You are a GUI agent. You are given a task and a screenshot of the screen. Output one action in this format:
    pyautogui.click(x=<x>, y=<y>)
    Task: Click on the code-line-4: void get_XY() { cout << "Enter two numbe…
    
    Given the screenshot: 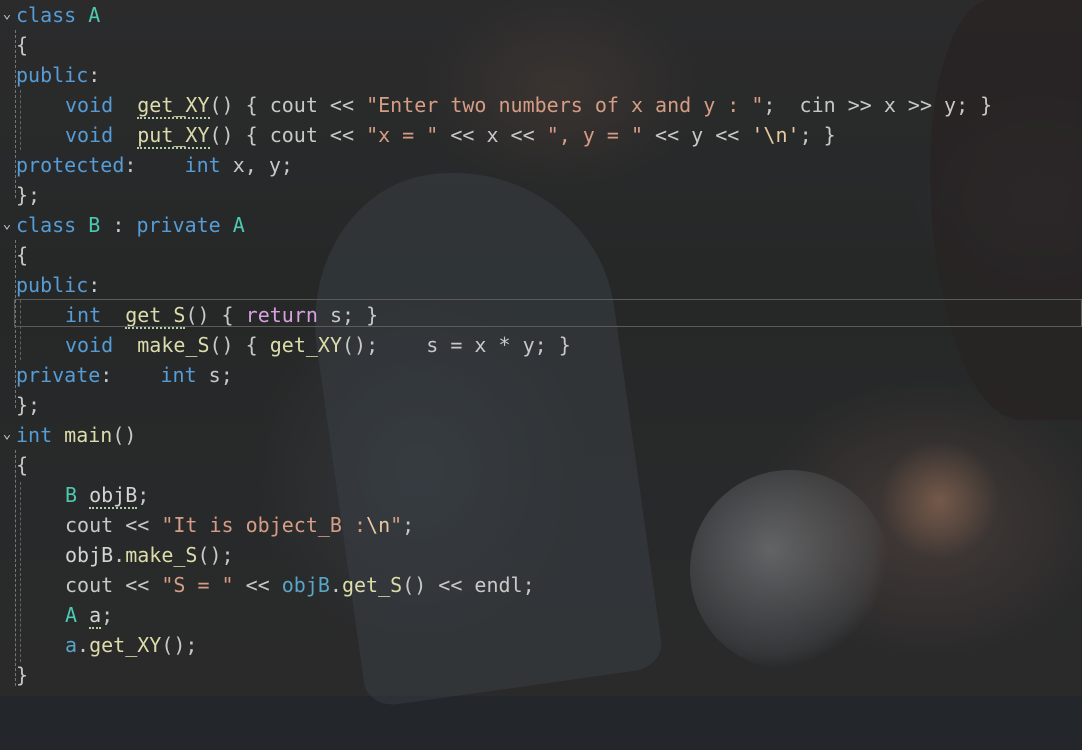 What is the action you would take?
    pyautogui.click(x=541, y=105)
    